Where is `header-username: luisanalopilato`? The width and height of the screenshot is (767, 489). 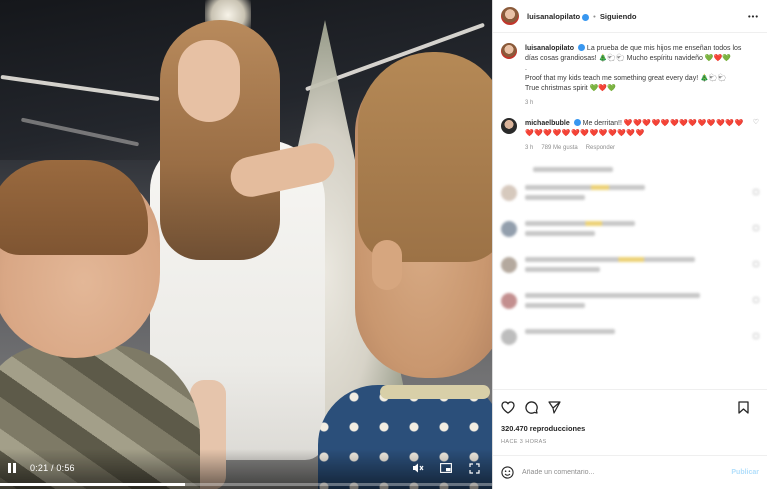 header-username: luisanalopilato is located at coordinates (553, 16).